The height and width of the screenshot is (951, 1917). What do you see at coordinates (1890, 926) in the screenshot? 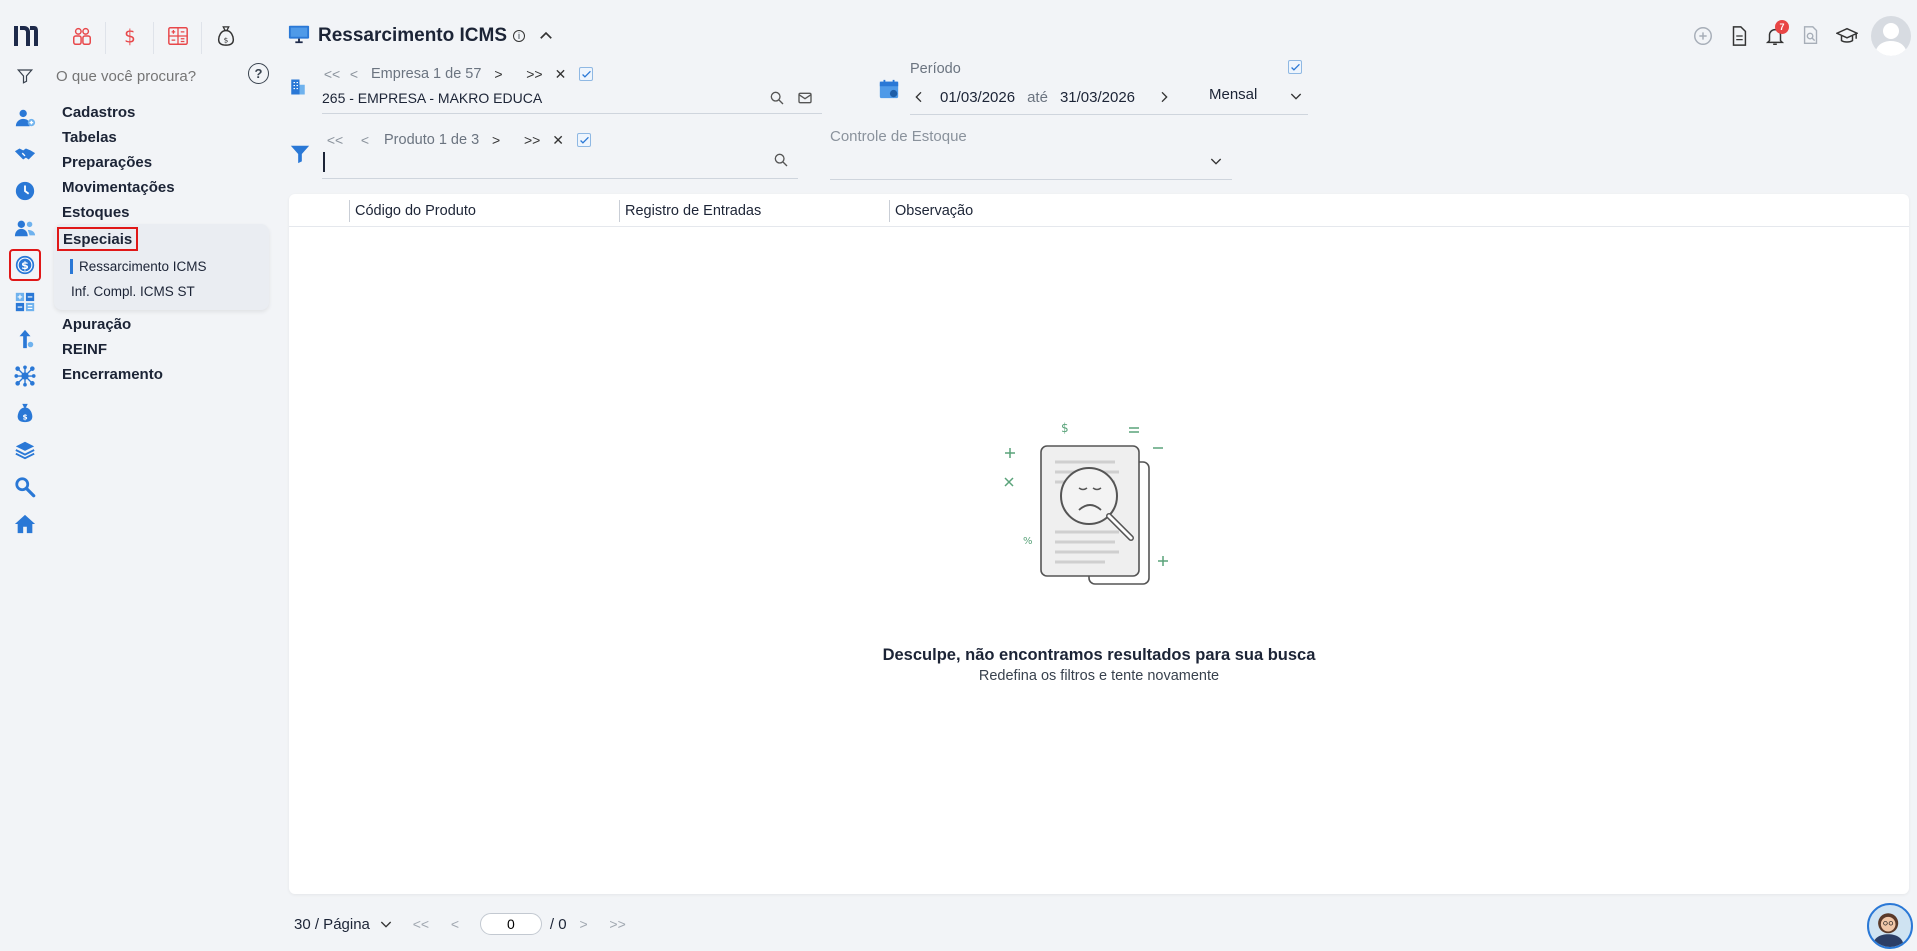
I see `assistant-avatar` at bounding box center [1890, 926].